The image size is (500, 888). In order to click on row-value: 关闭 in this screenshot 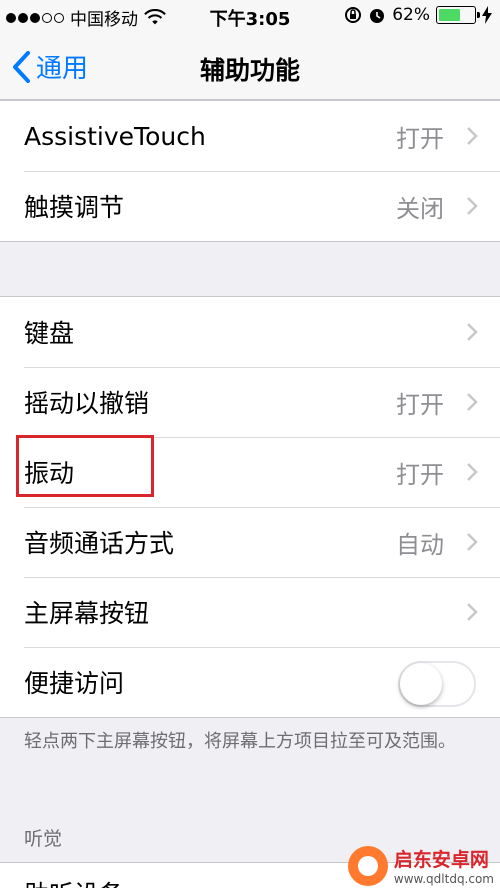, I will do `click(420, 208)`.